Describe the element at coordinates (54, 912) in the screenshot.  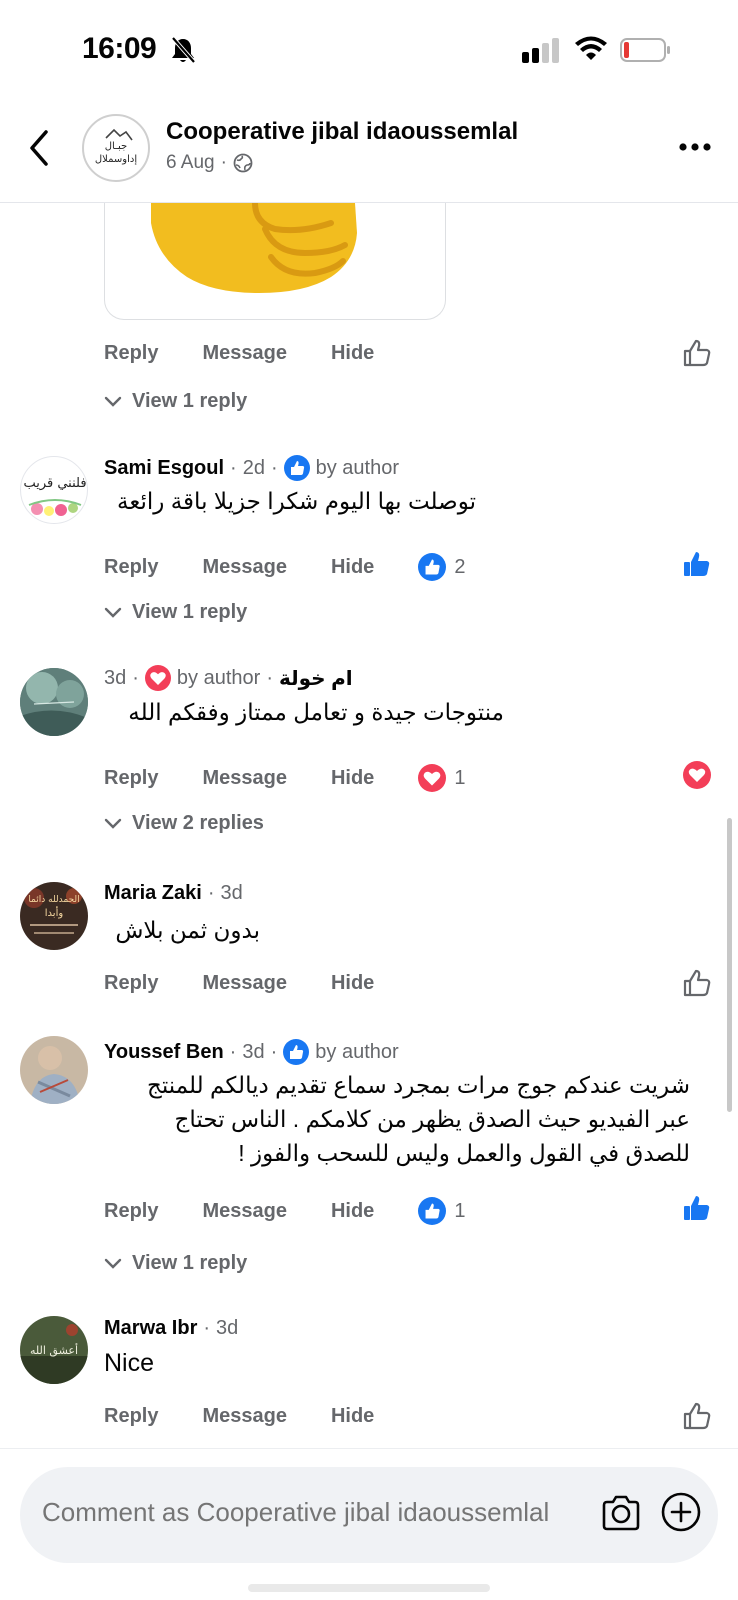
I see `avatar-text: وأبدا` at that location.